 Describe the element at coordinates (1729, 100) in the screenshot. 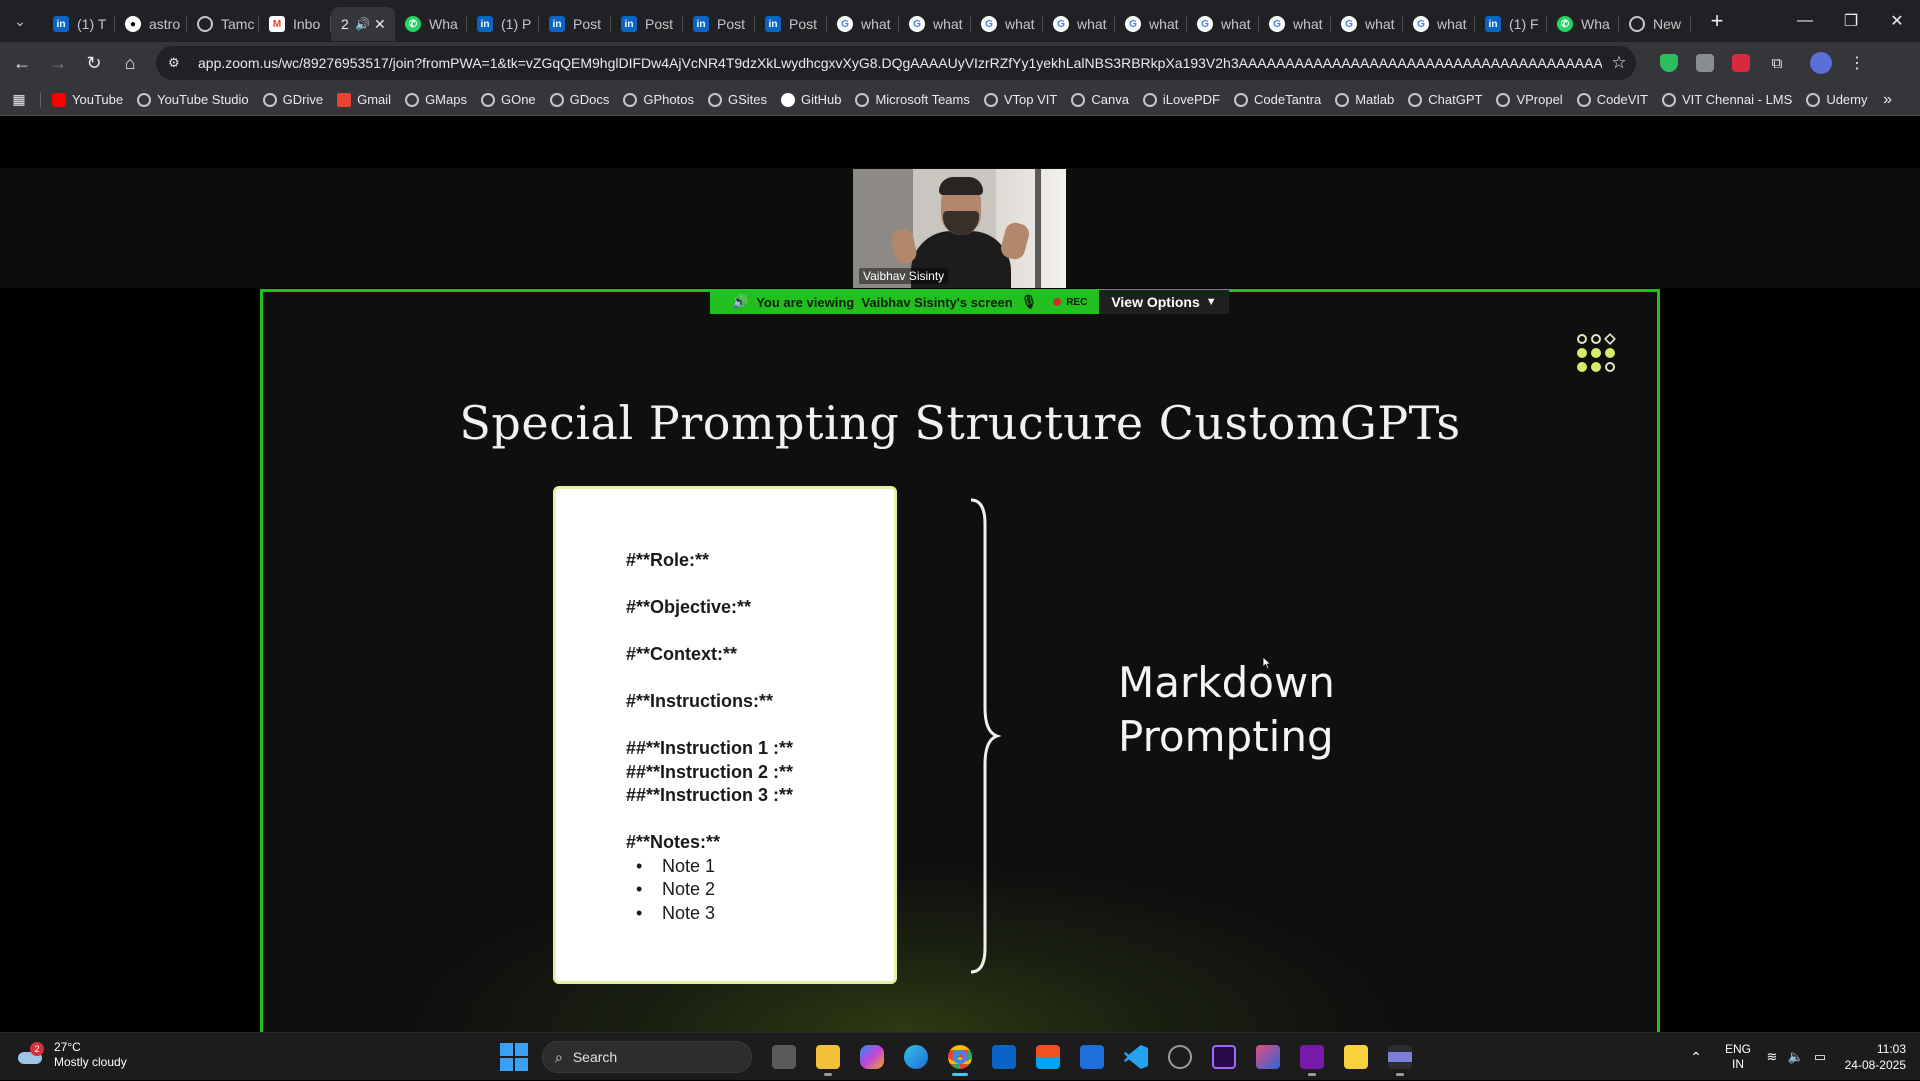

I see `bookmark-item: VIT Chennai - LMS` at that location.